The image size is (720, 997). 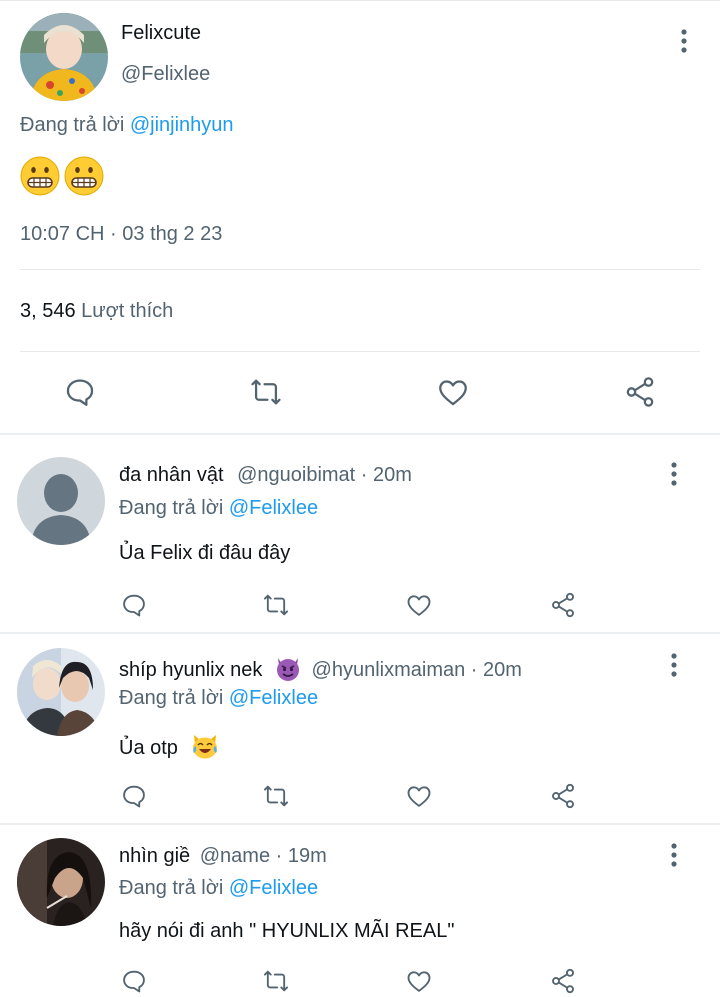 I want to click on reply-text: Ủa otp, so click(x=169, y=746).